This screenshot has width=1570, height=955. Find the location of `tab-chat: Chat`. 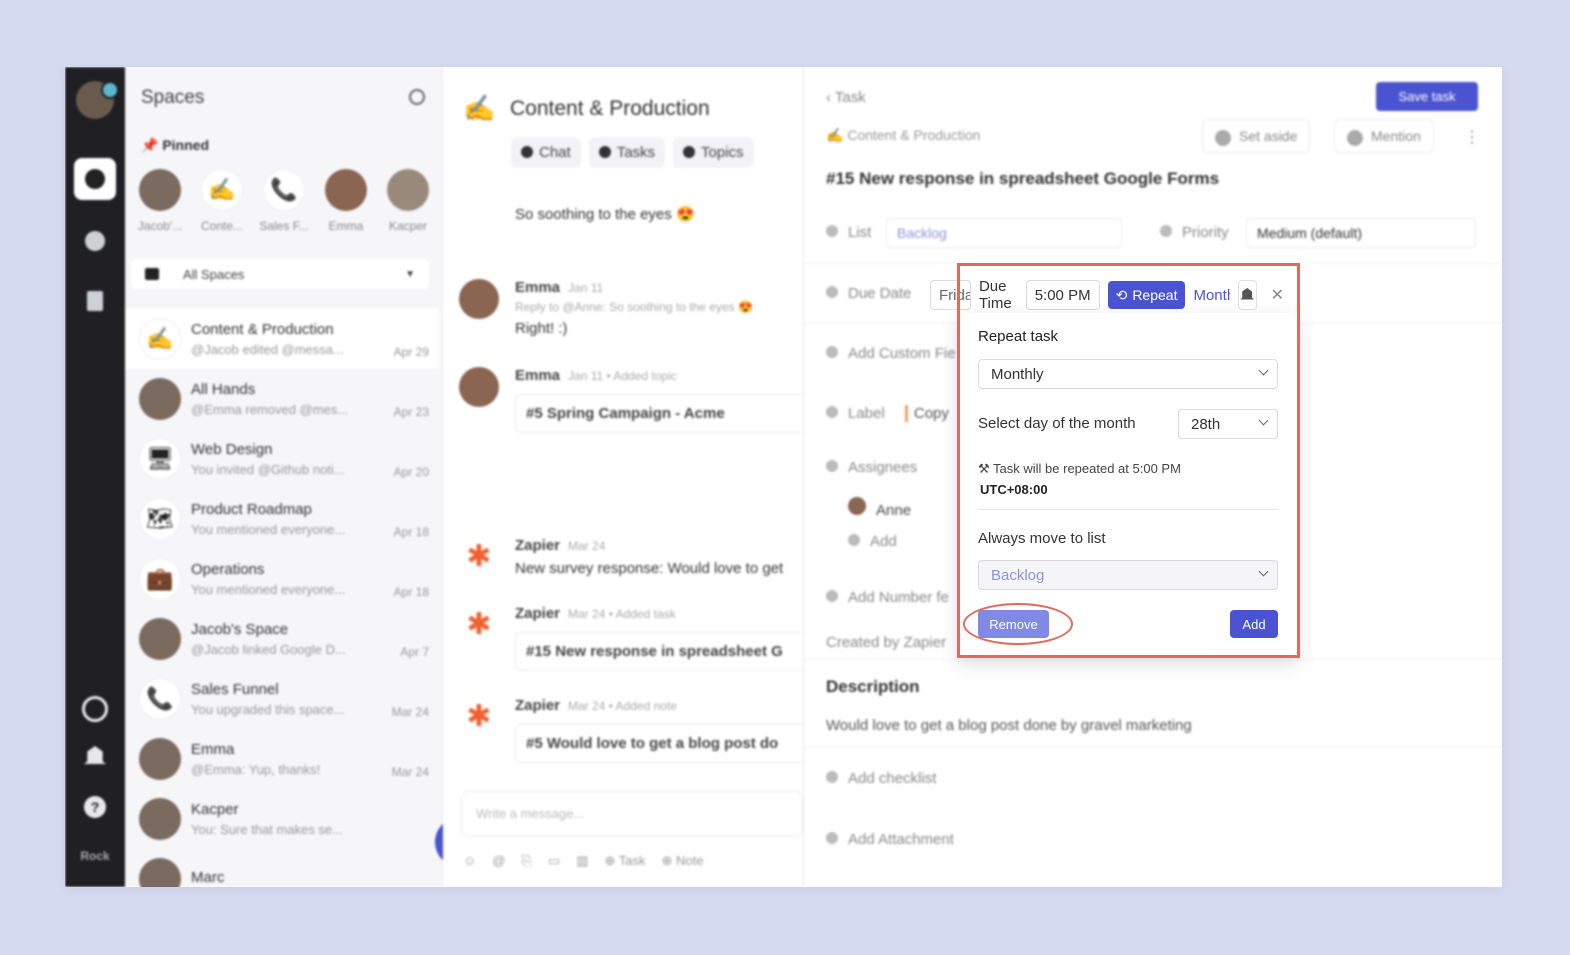

tab-chat: Chat is located at coordinates (546, 152).